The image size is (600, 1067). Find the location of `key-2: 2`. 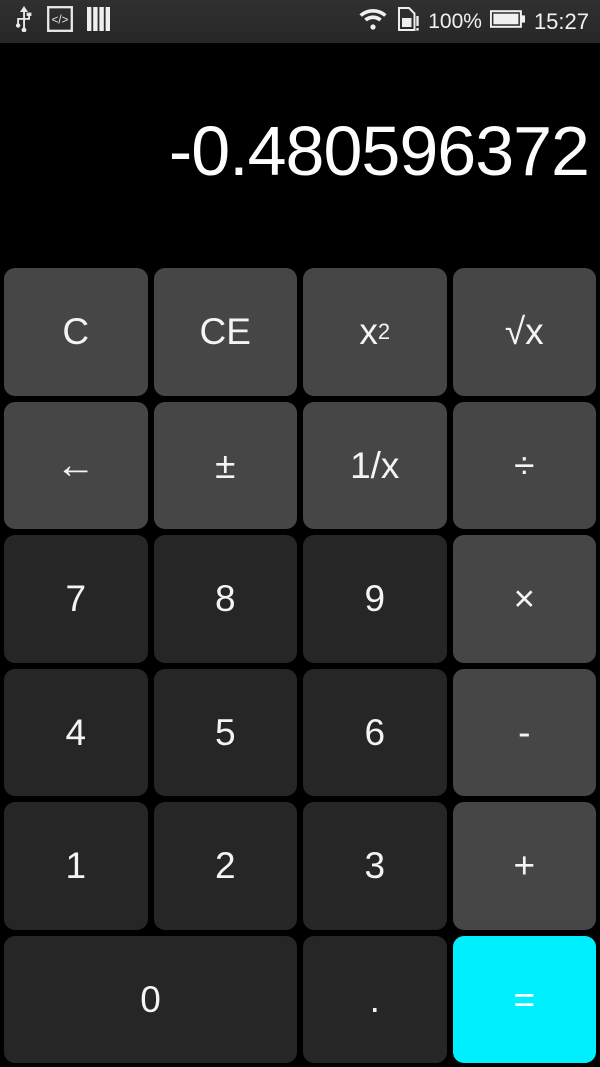

key-2: 2 is located at coordinates (225, 866).